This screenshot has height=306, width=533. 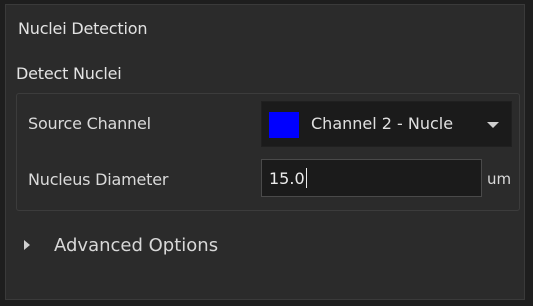 I want to click on text-cursor, so click(x=306, y=178).